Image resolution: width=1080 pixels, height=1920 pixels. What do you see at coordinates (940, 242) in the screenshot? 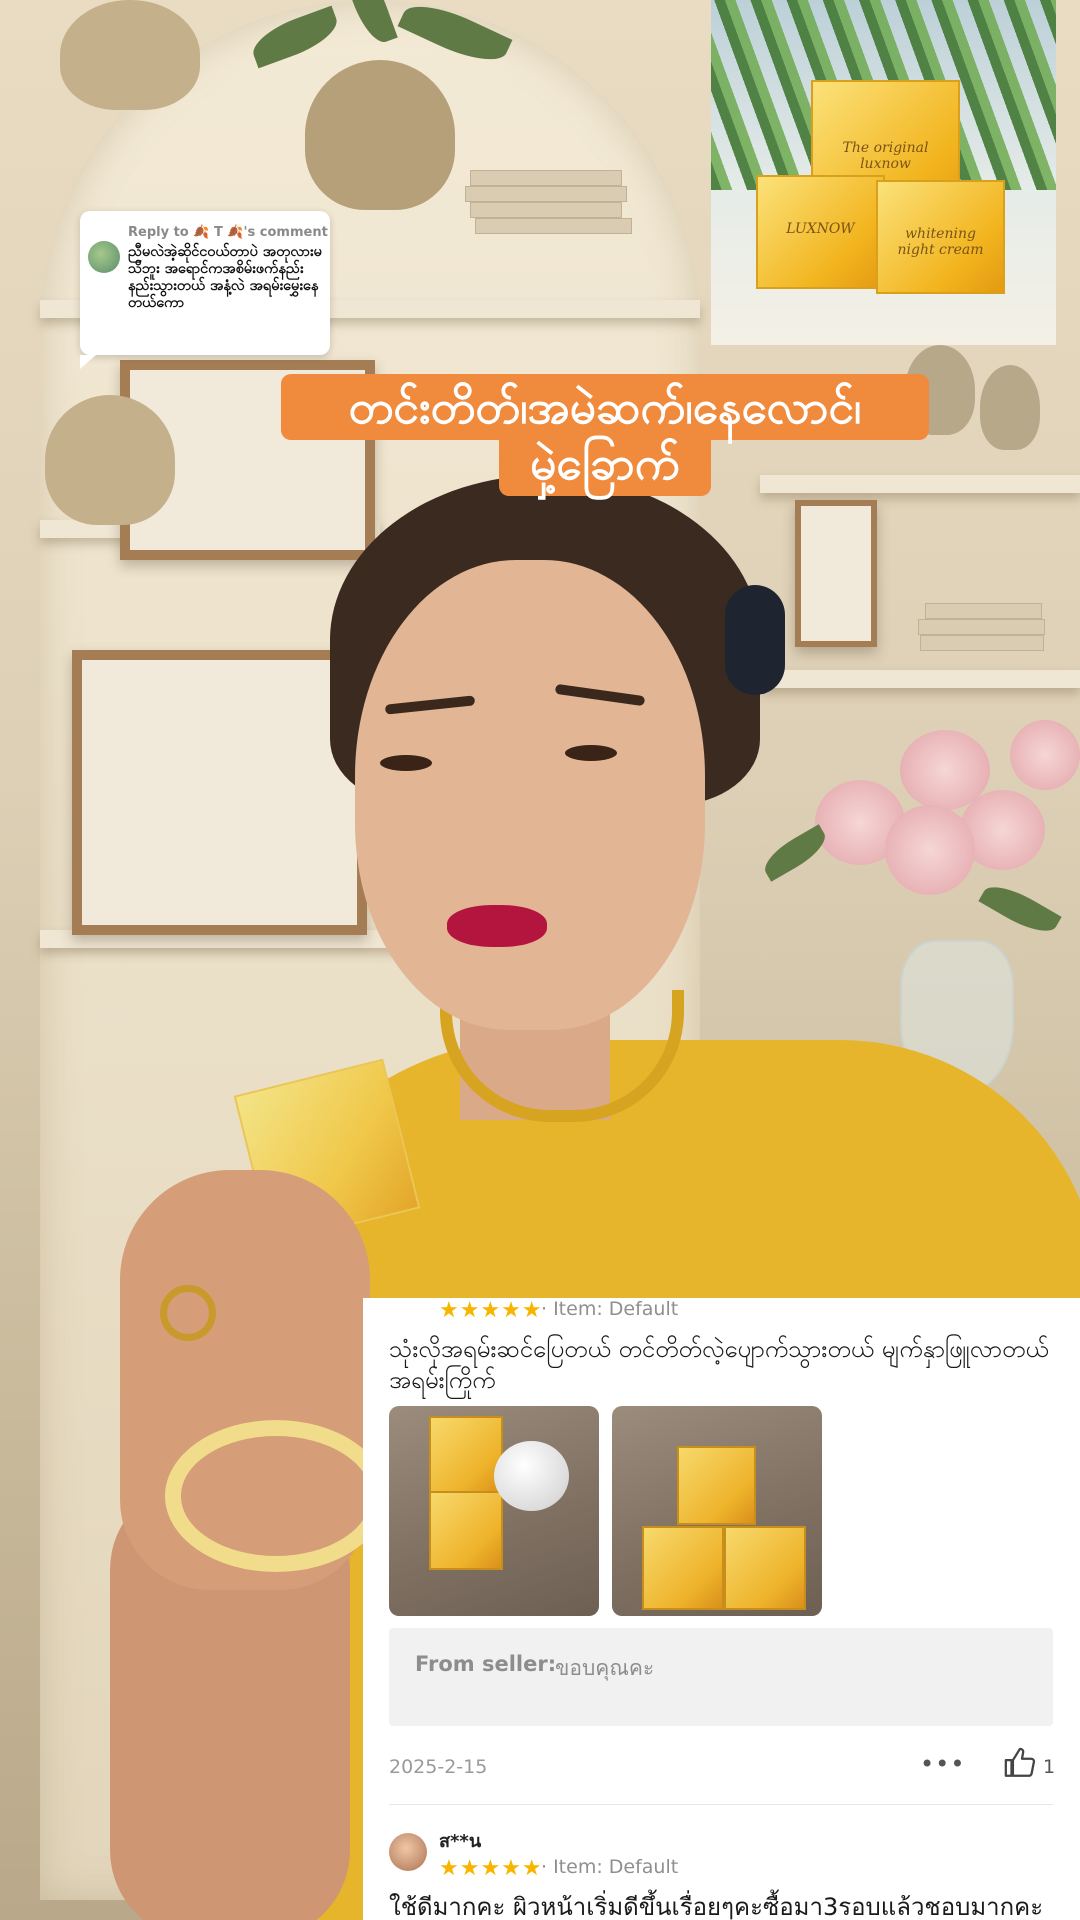
I see `box-label: whitening night cream` at bounding box center [940, 242].